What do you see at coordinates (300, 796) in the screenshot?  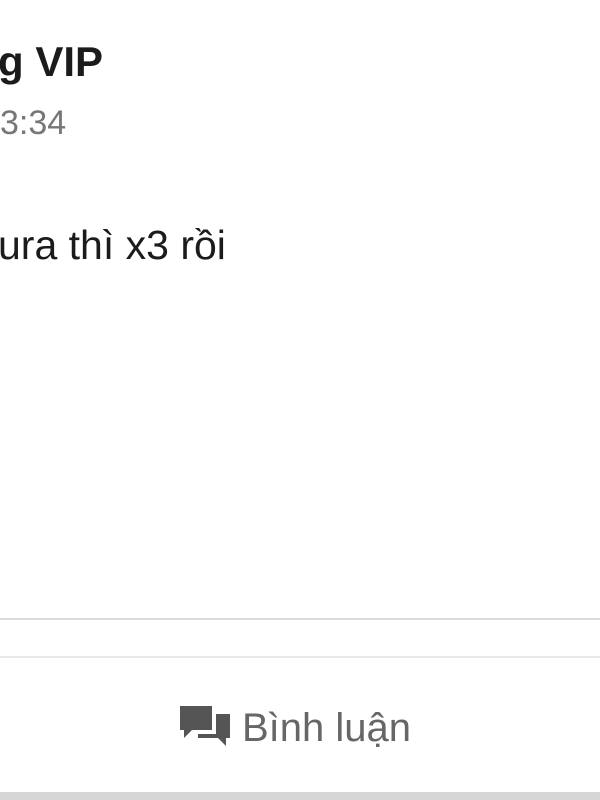 I see `bottom-separator` at bounding box center [300, 796].